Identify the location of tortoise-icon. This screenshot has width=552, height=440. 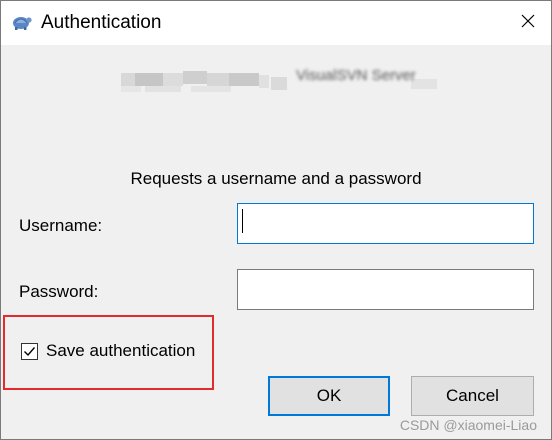
(21, 22).